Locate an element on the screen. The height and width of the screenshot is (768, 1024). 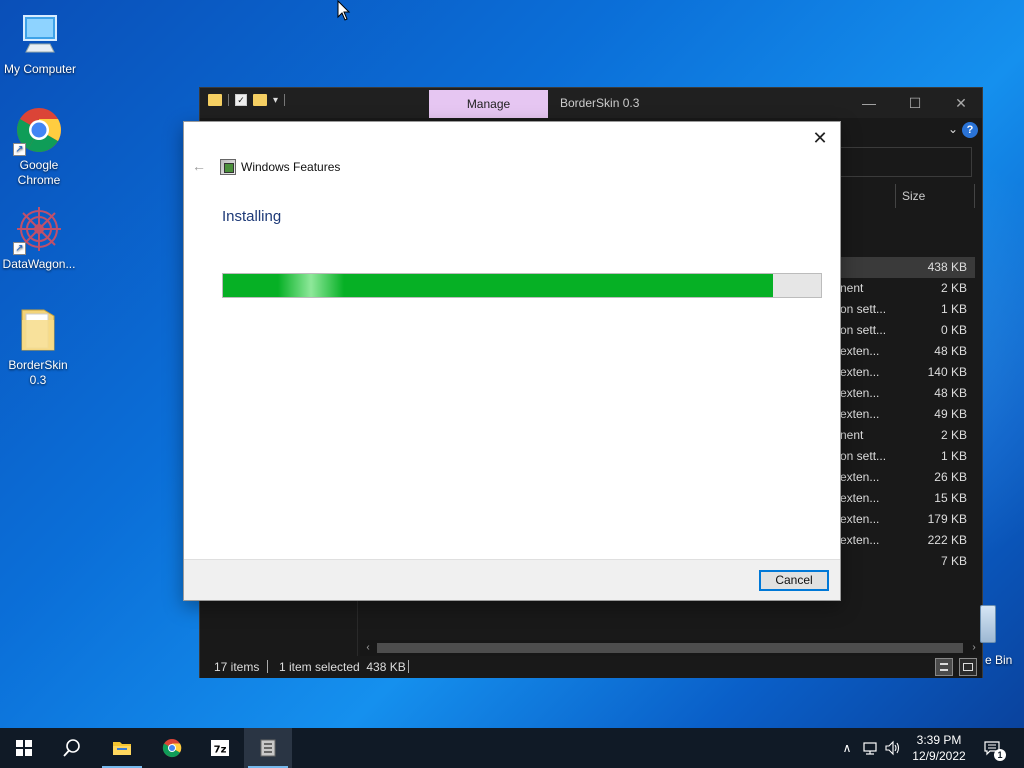
table-row: exten... 140 KB is located at coordinates (907, 372).